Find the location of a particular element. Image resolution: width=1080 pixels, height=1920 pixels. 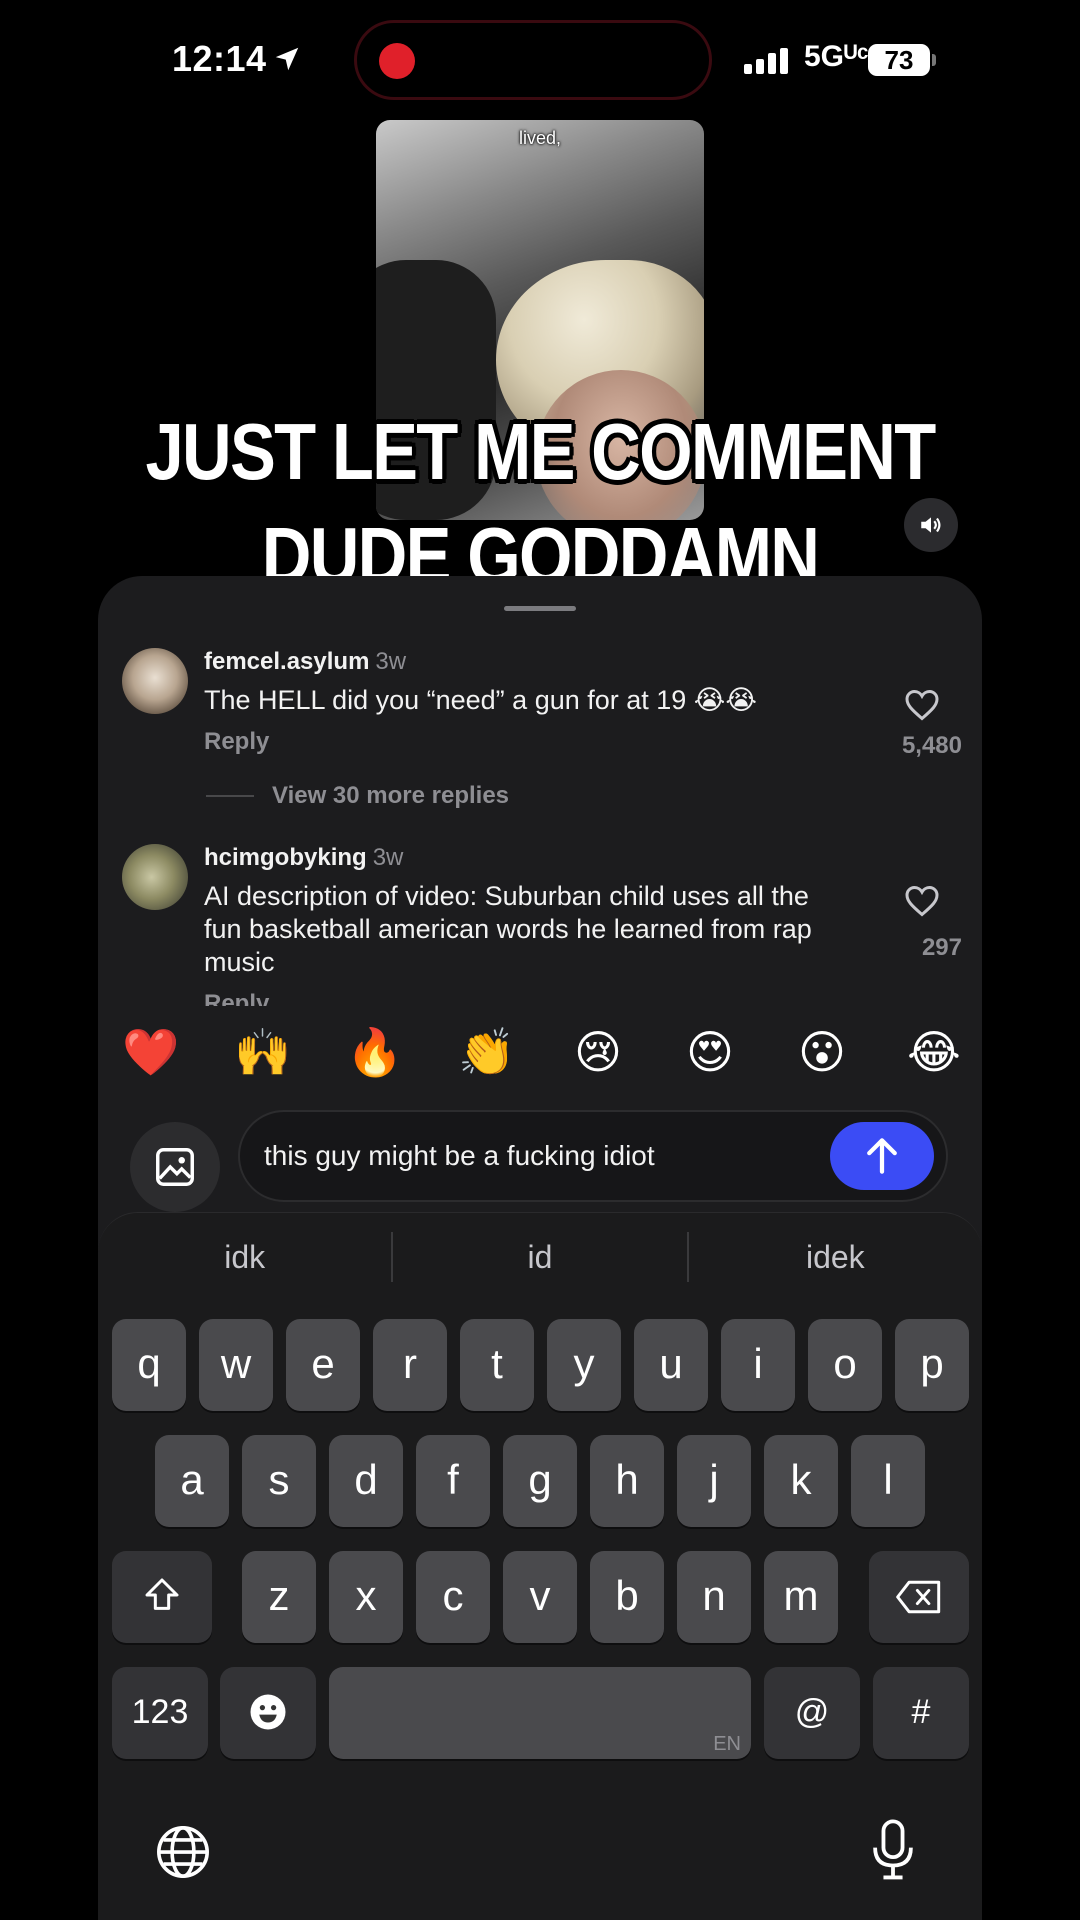

battery-icon: 73 is located at coordinates (899, 60).